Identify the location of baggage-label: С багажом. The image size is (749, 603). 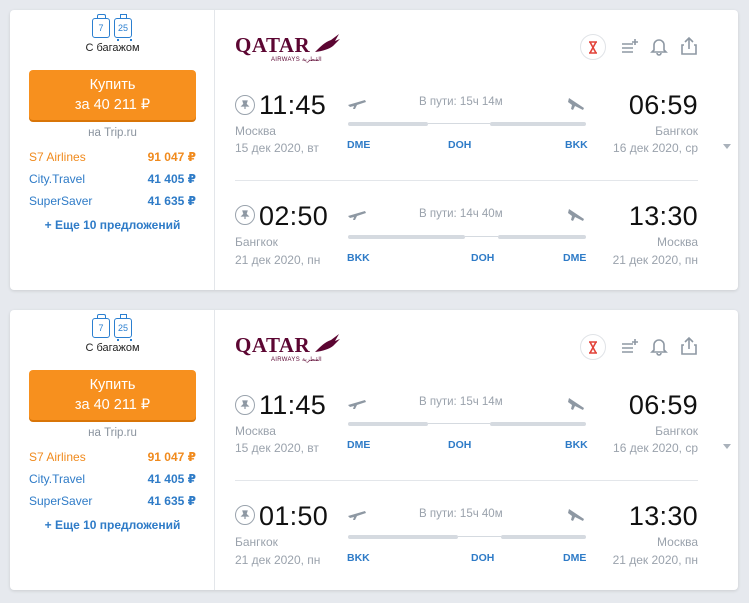
(112, 48).